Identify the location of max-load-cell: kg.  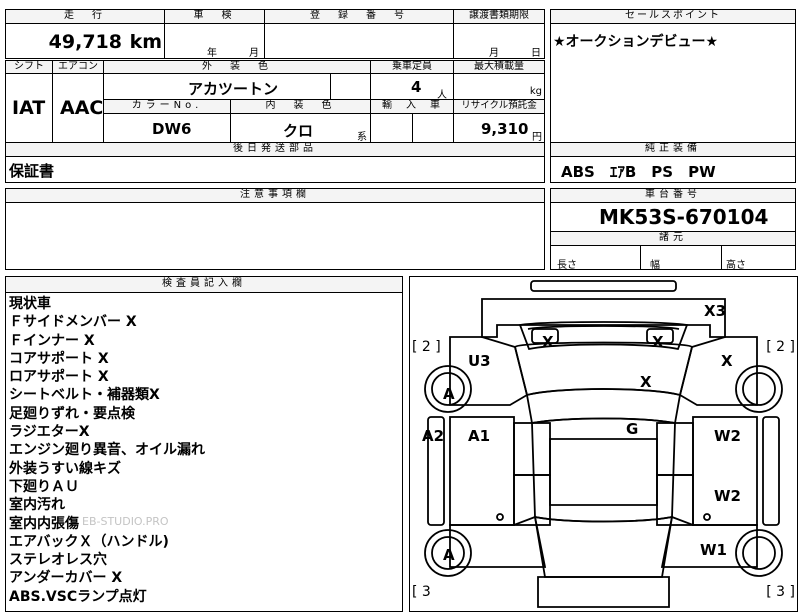
(499, 86).